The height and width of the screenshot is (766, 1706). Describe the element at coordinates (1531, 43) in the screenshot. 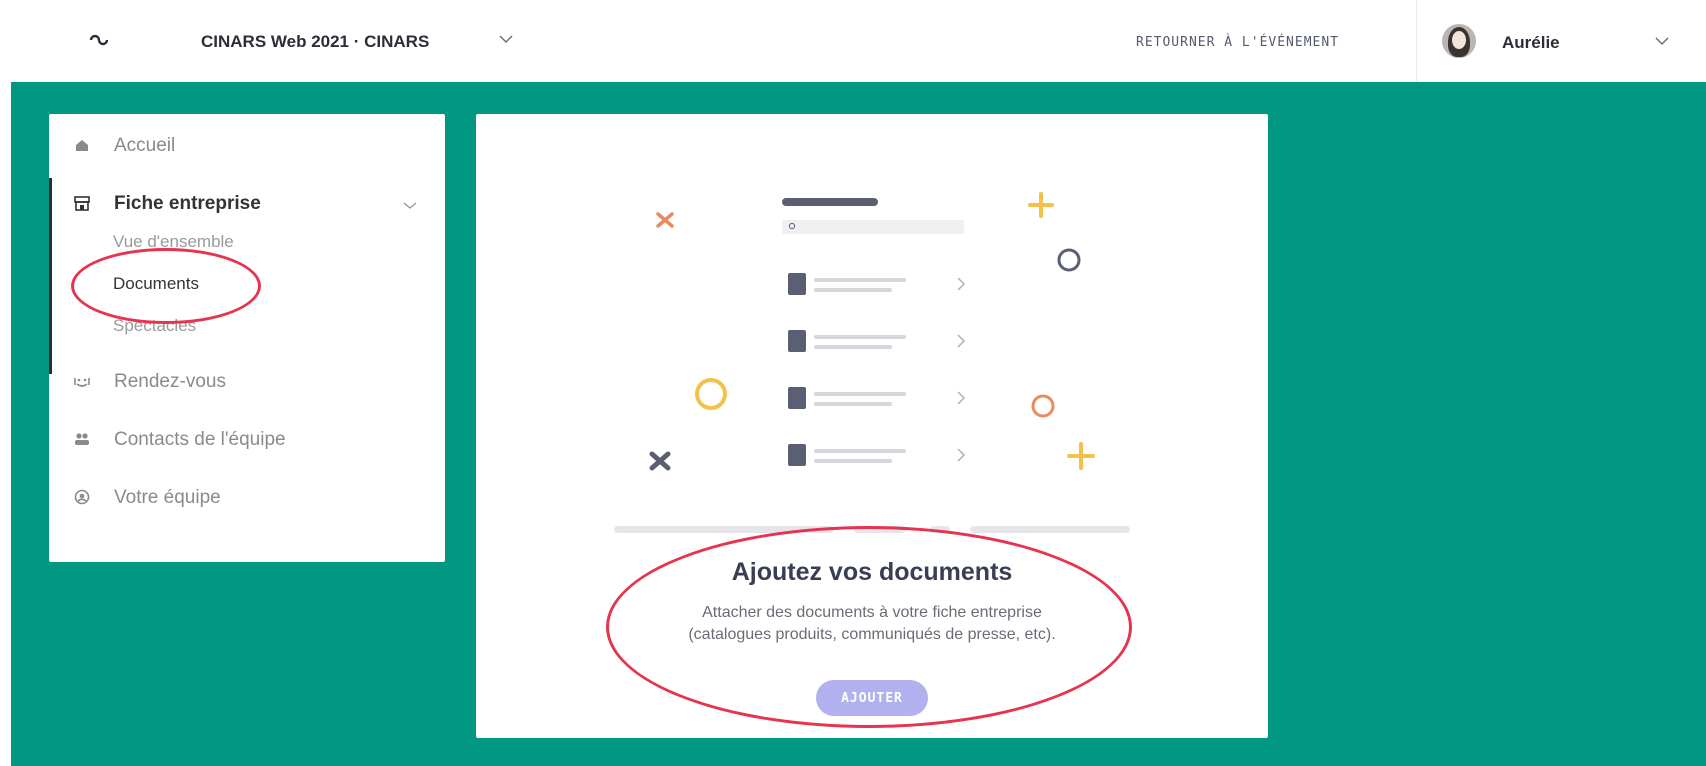

I see `user-name: Aurélie` at that location.